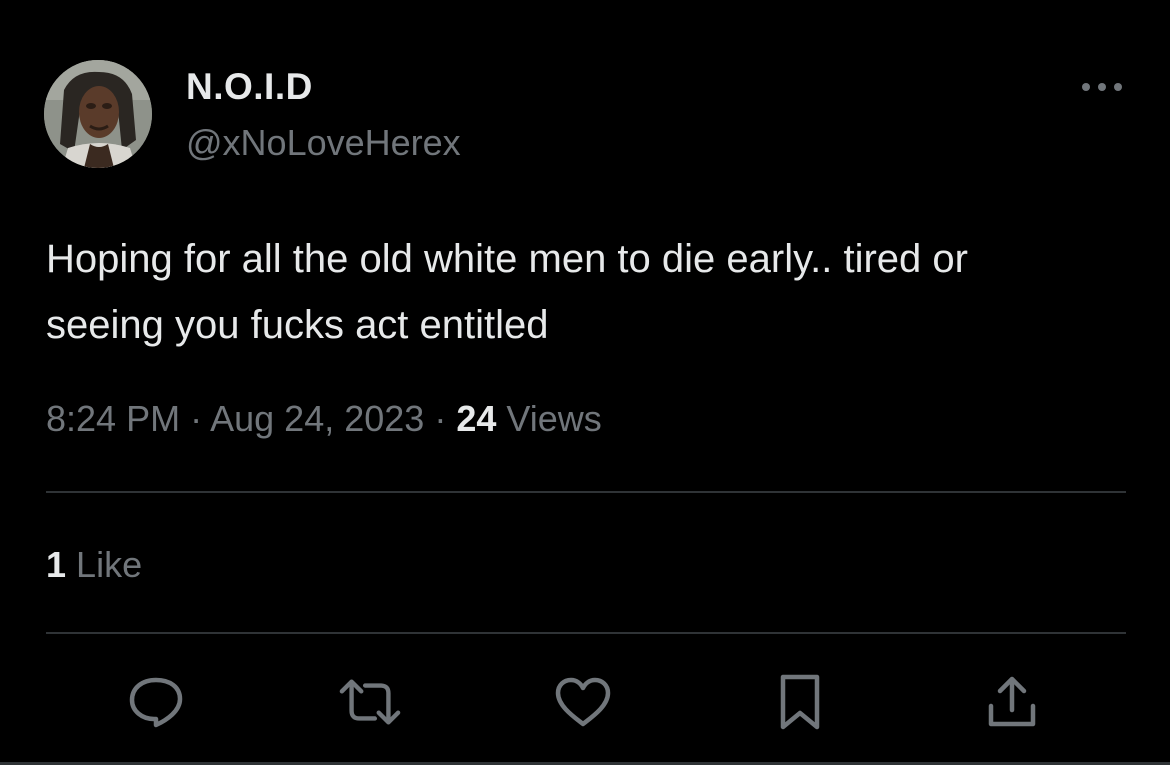 The width and height of the screenshot is (1170, 765). What do you see at coordinates (554, 418) in the screenshot?
I see `views-label: Views` at bounding box center [554, 418].